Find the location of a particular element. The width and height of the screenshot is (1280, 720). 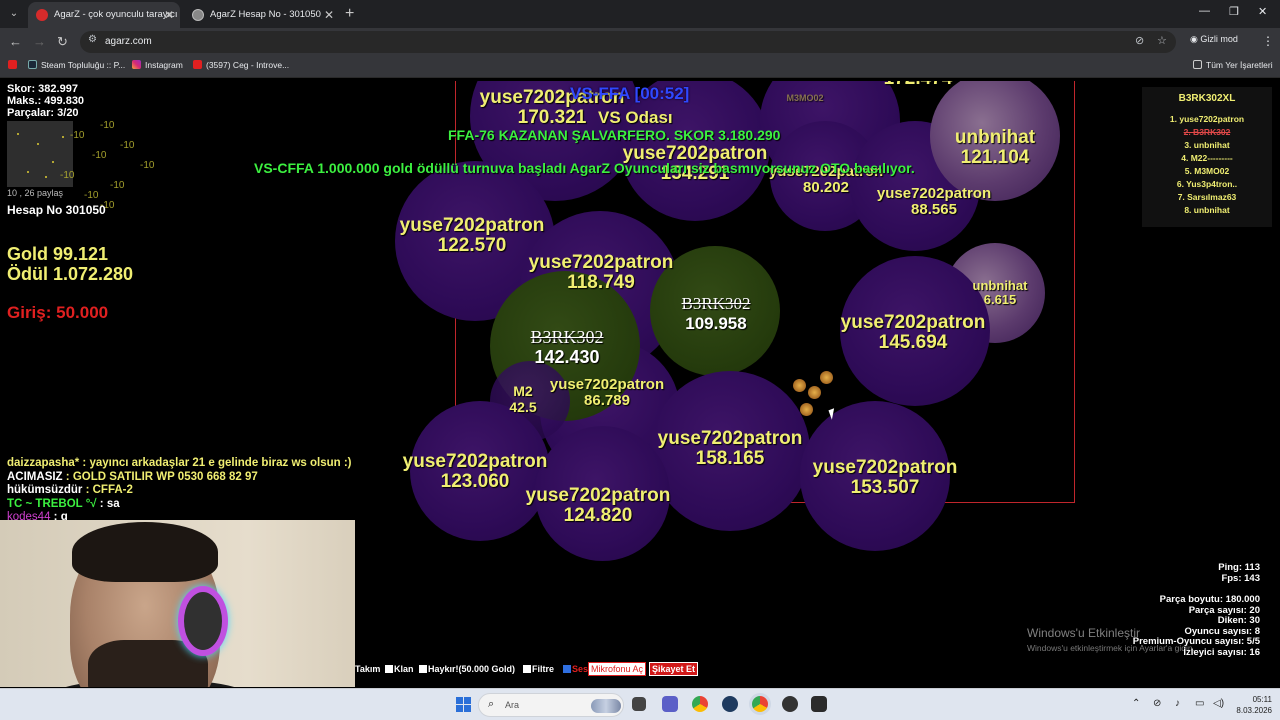

star-icon: ☆ is located at coordinates (1162, 40).